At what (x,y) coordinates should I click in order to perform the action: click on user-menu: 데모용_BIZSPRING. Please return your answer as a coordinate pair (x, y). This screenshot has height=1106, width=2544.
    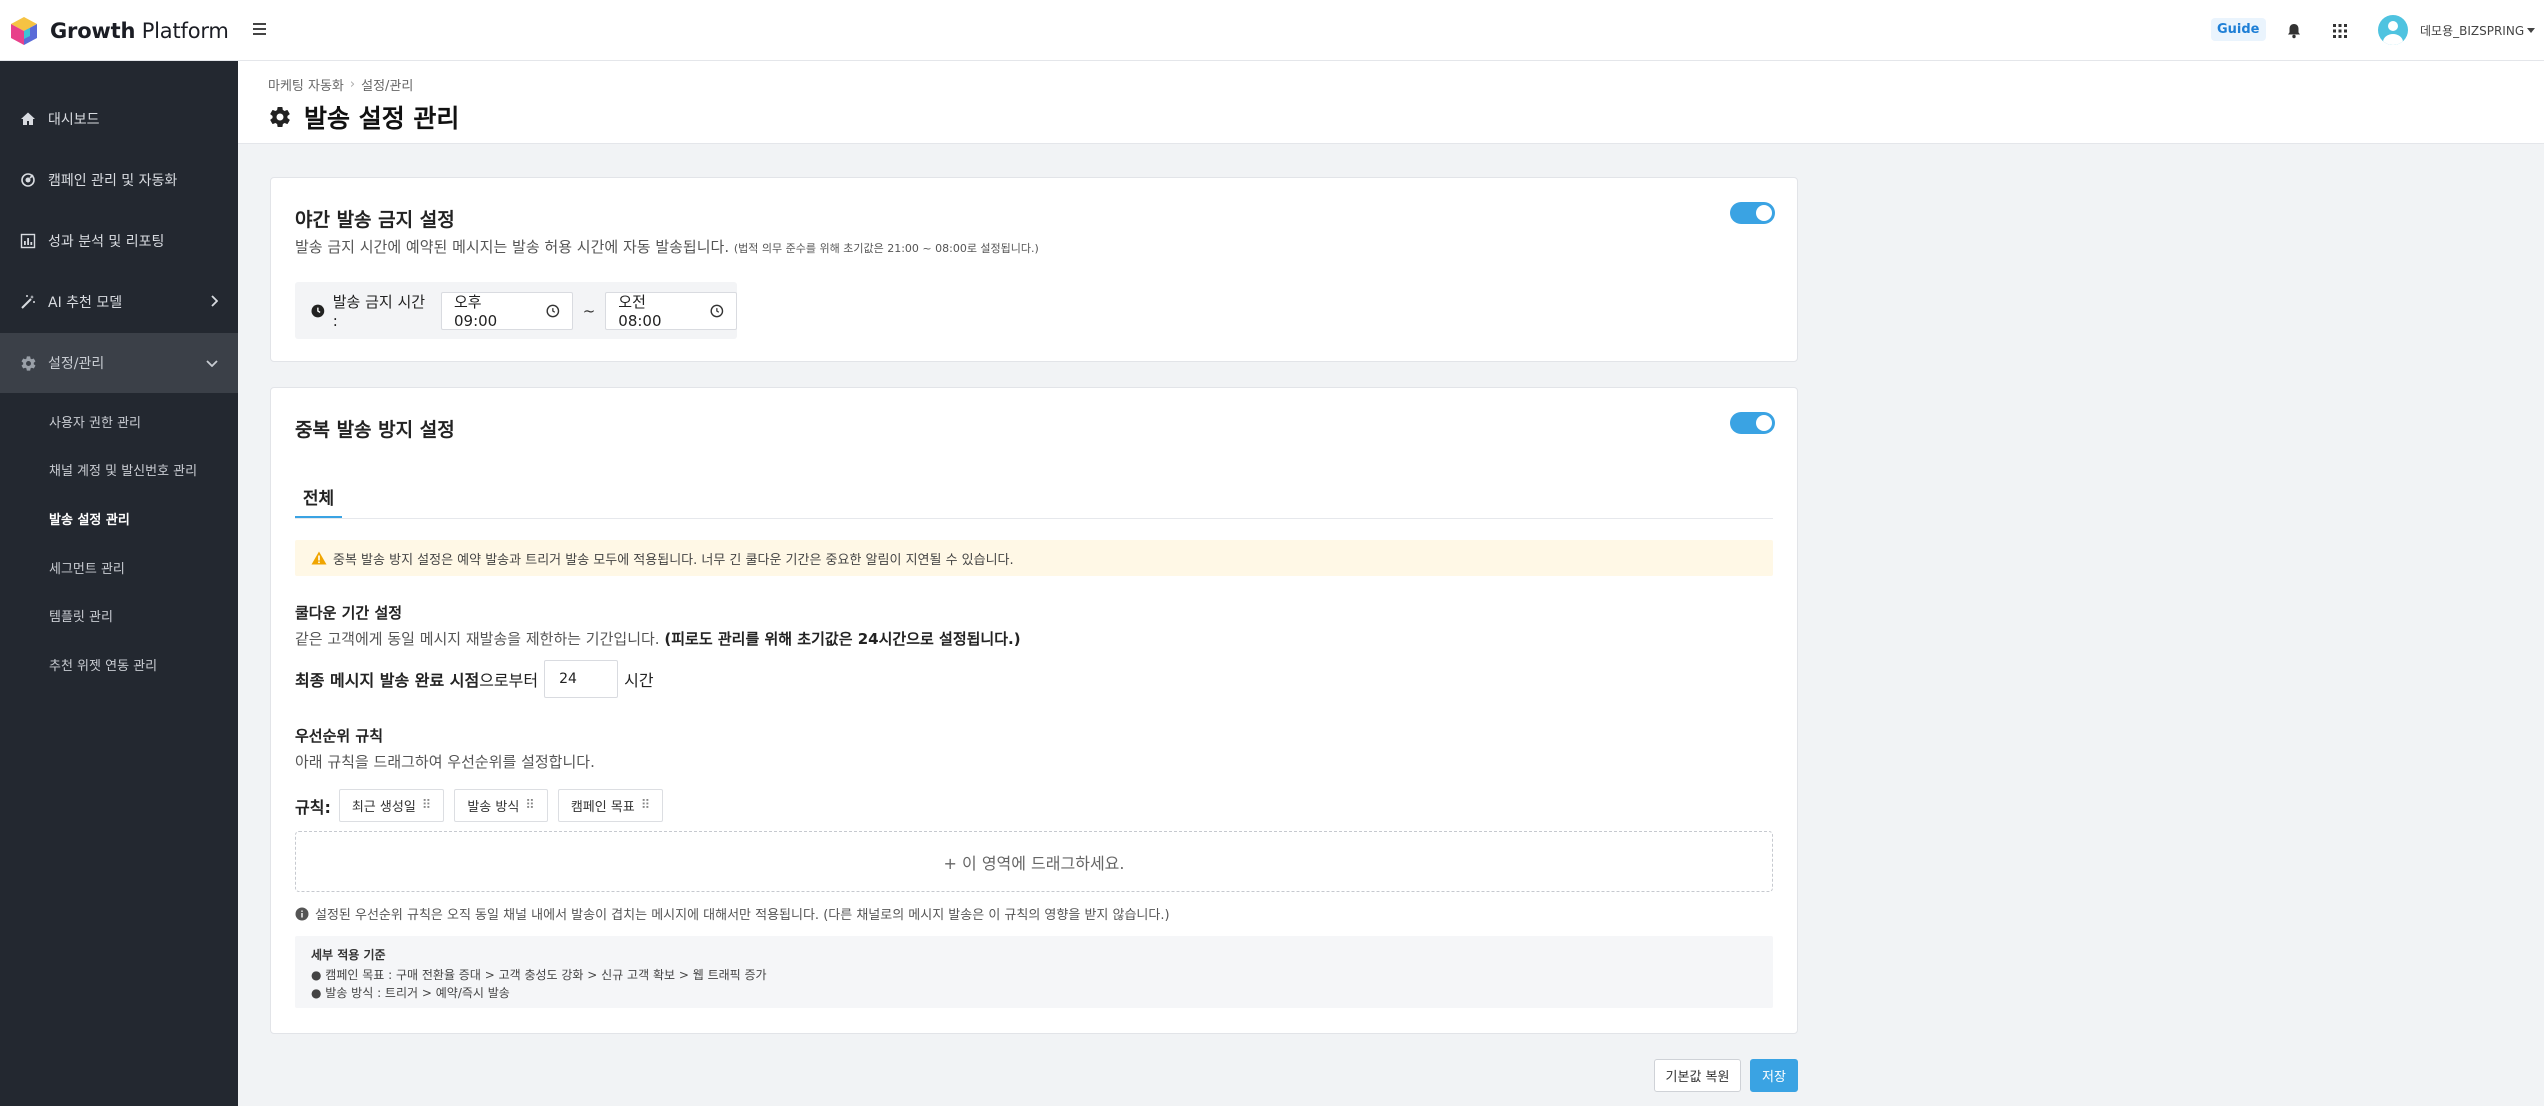
    Looking at the image, I should click on (2457, 30).